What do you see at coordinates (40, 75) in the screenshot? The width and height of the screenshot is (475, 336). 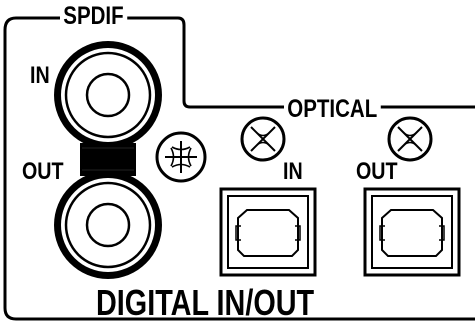 I see `spdif-in-label: IN` at bounding box center [40, 75].